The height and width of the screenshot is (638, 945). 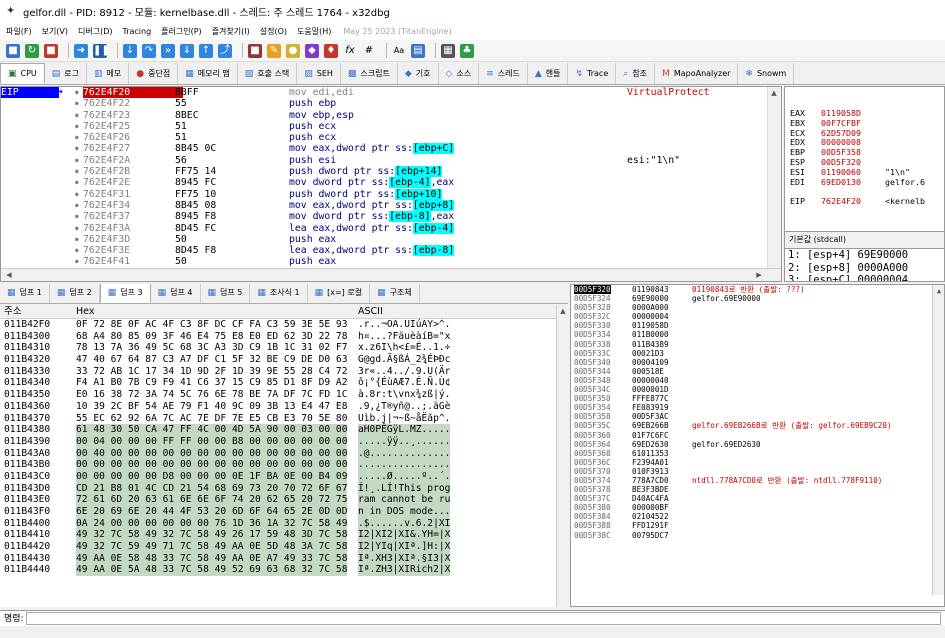 What do you see at coordinates (757, 471) in the screenshot?
I see `stack-row: 00D5F370 010F3913` at bounding box center [757, 471].